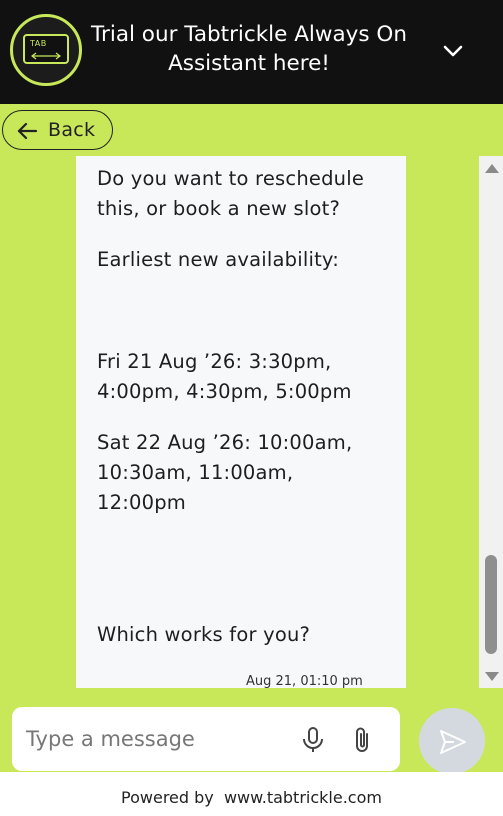  What do you see at coordinates (38, 43) in the screenshot?
I see `logo-text: TAB` at bounding box center [38, 43].